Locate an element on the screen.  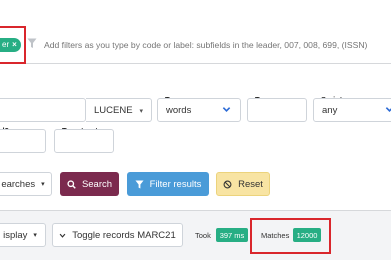
active-filter-chip: er × is located at coordinates (10, 45).